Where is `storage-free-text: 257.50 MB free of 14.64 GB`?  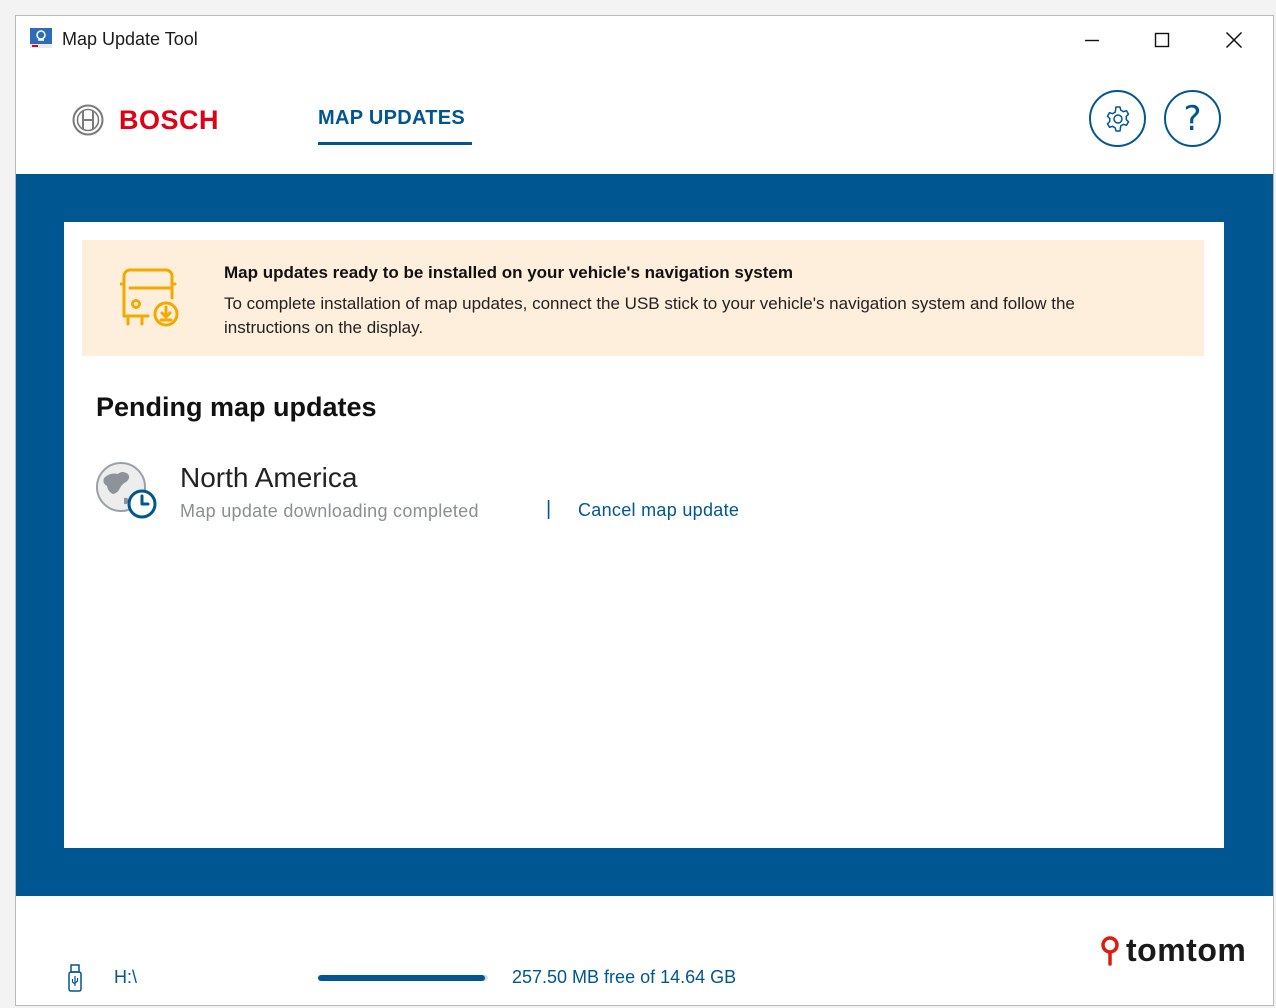
storage-free-text: 257.50 MB free of 14.64 GB is located at coordinates (624, 977).